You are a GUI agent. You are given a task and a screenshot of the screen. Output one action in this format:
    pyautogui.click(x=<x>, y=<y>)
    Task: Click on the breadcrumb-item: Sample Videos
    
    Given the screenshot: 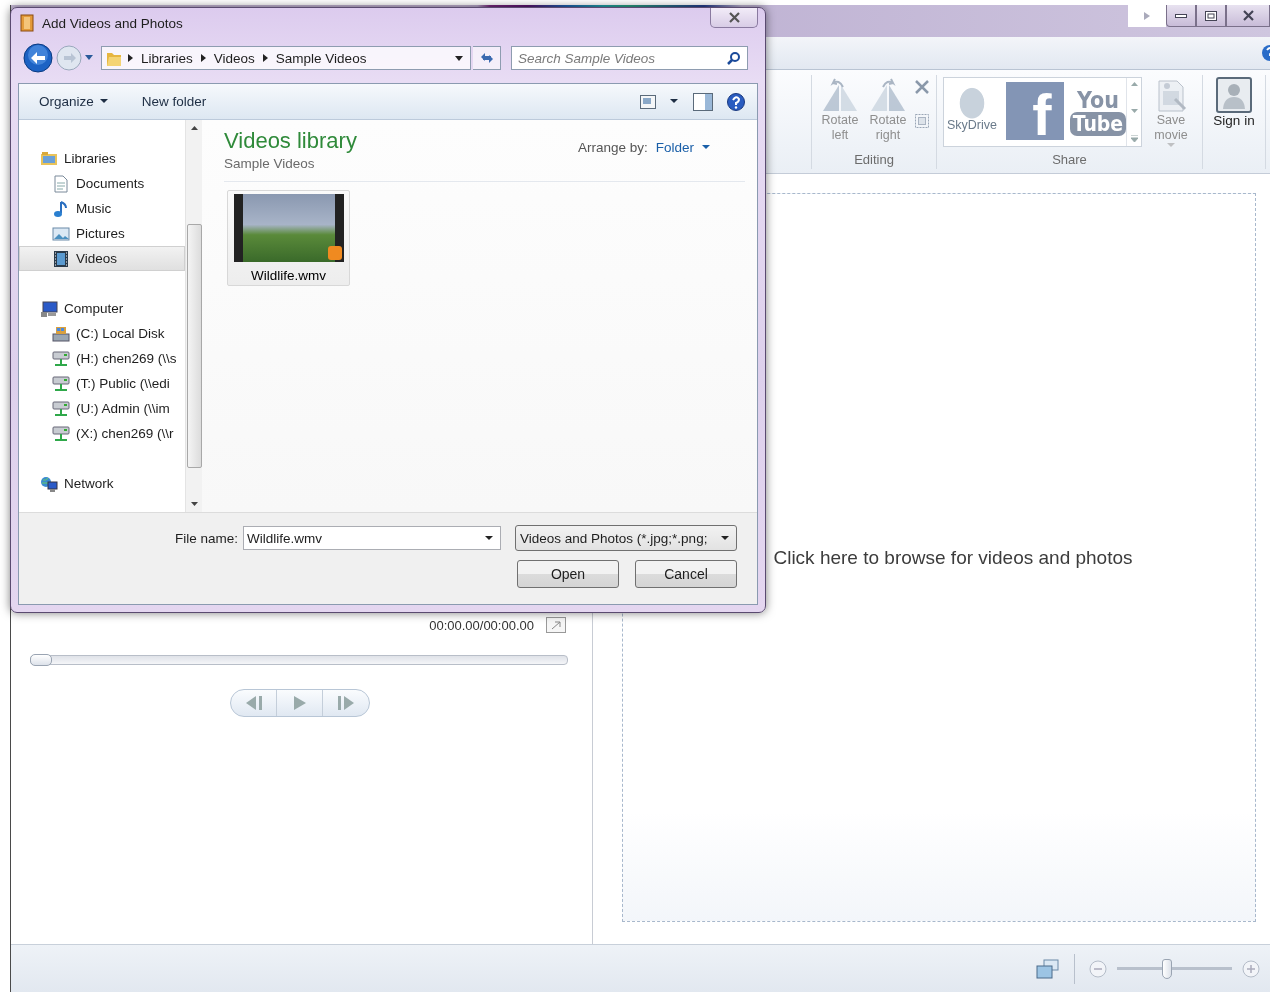 What is the action you would take?
    pyautogui.click(x=321, y=58)
    